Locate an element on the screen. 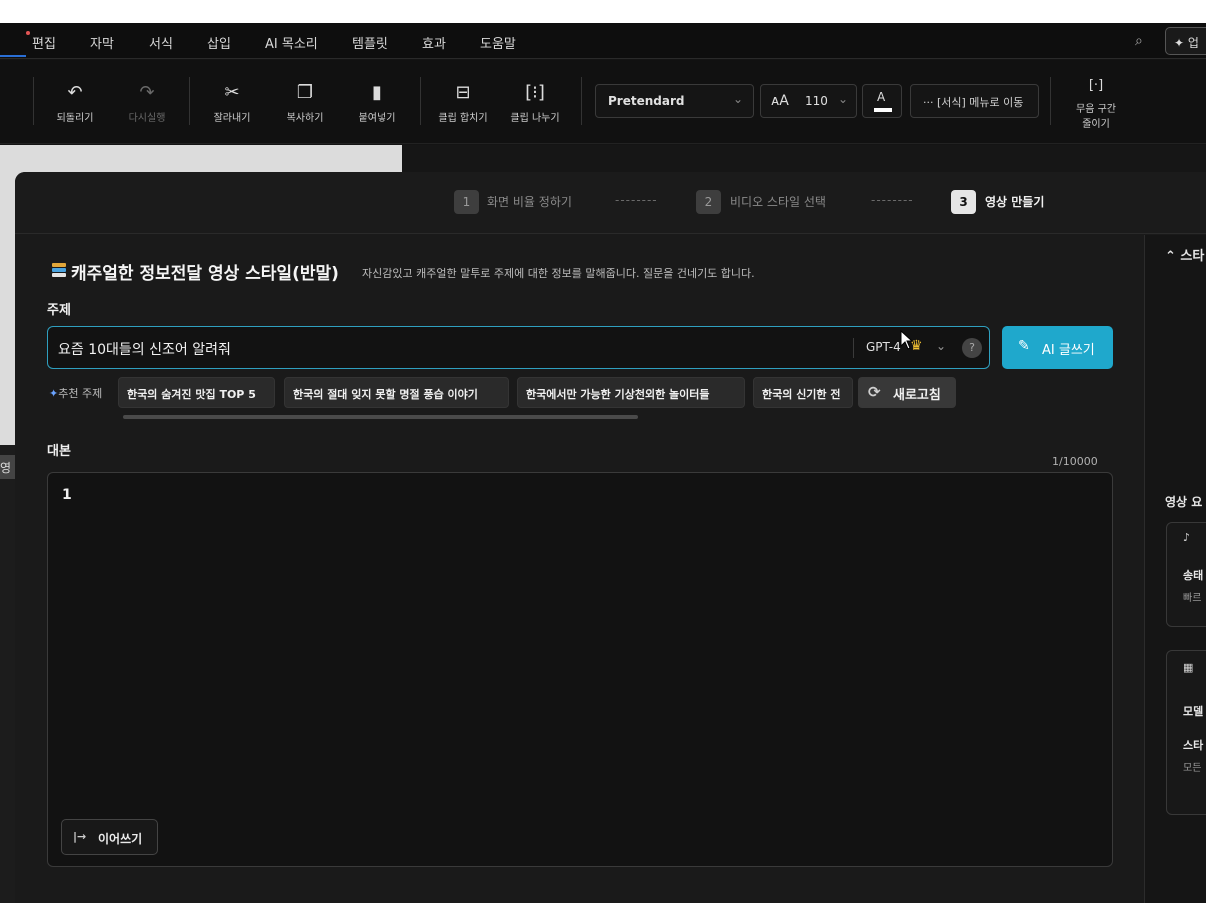  input-divider is located at coordinates (853, 348).